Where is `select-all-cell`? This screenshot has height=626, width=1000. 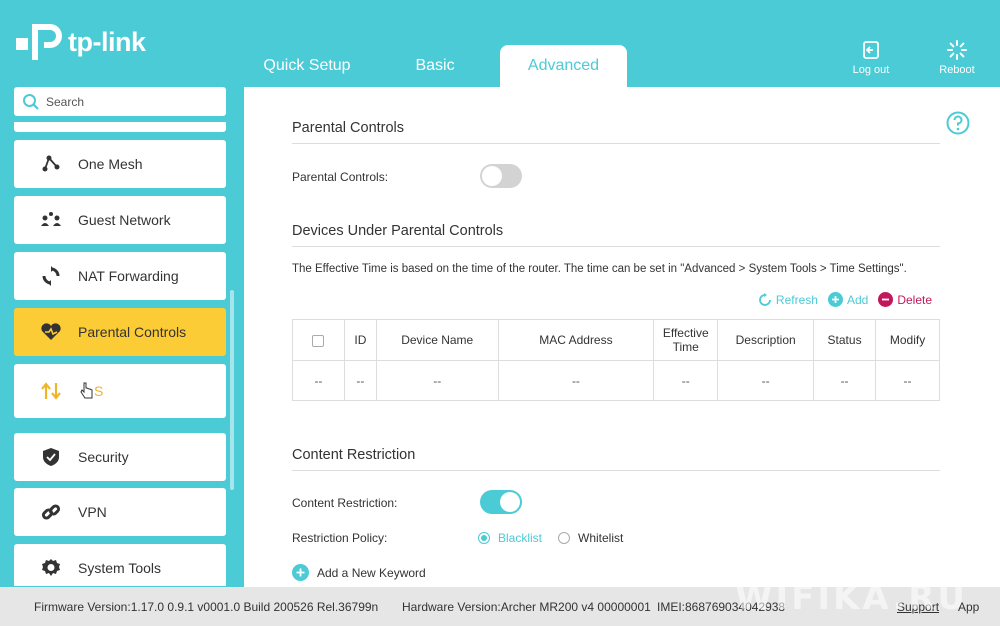
select-all-cell is located at coordinates (318, 340).